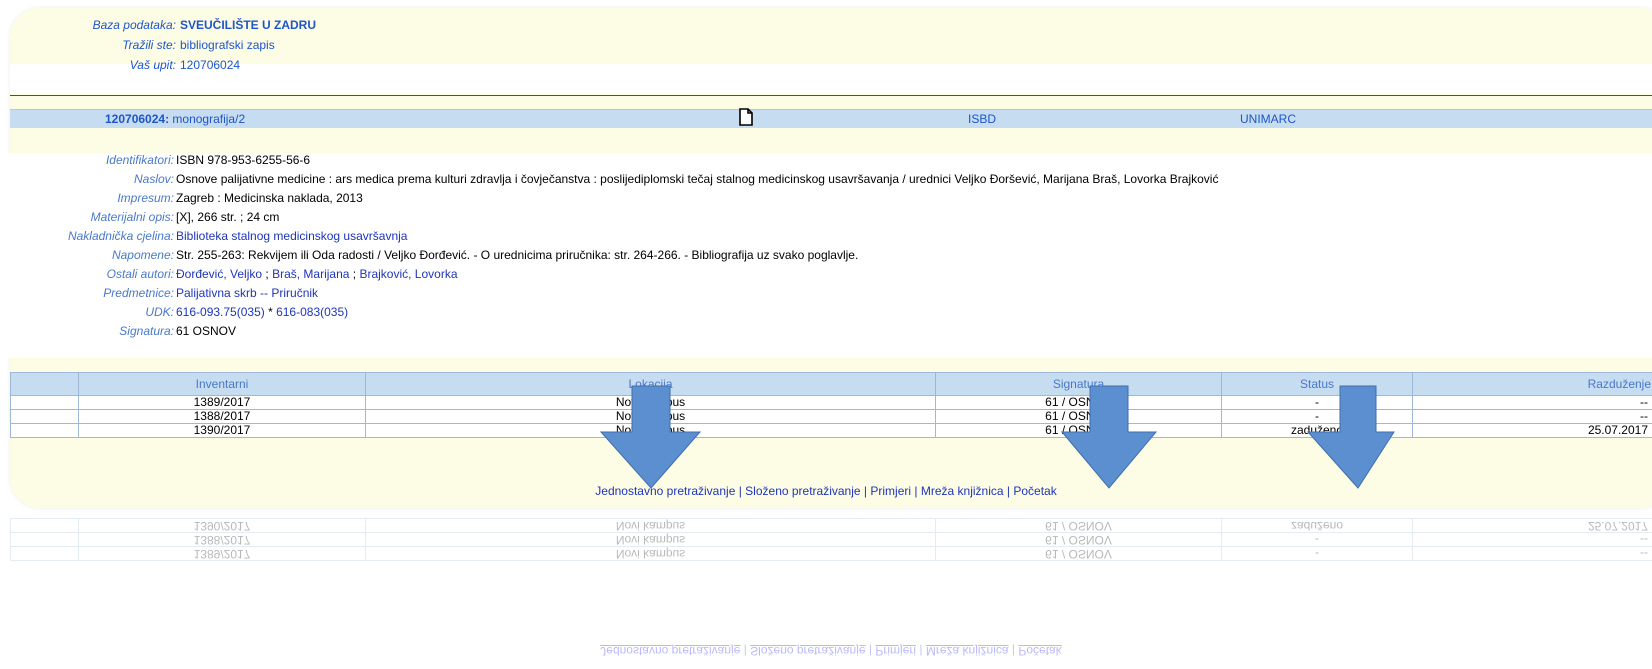 Image resolution: width=1652 pixels, height=669 pixels. Describe the element at coordinates (1078, 384) in the screenshot. I see `column-header: Signatura` at that location.